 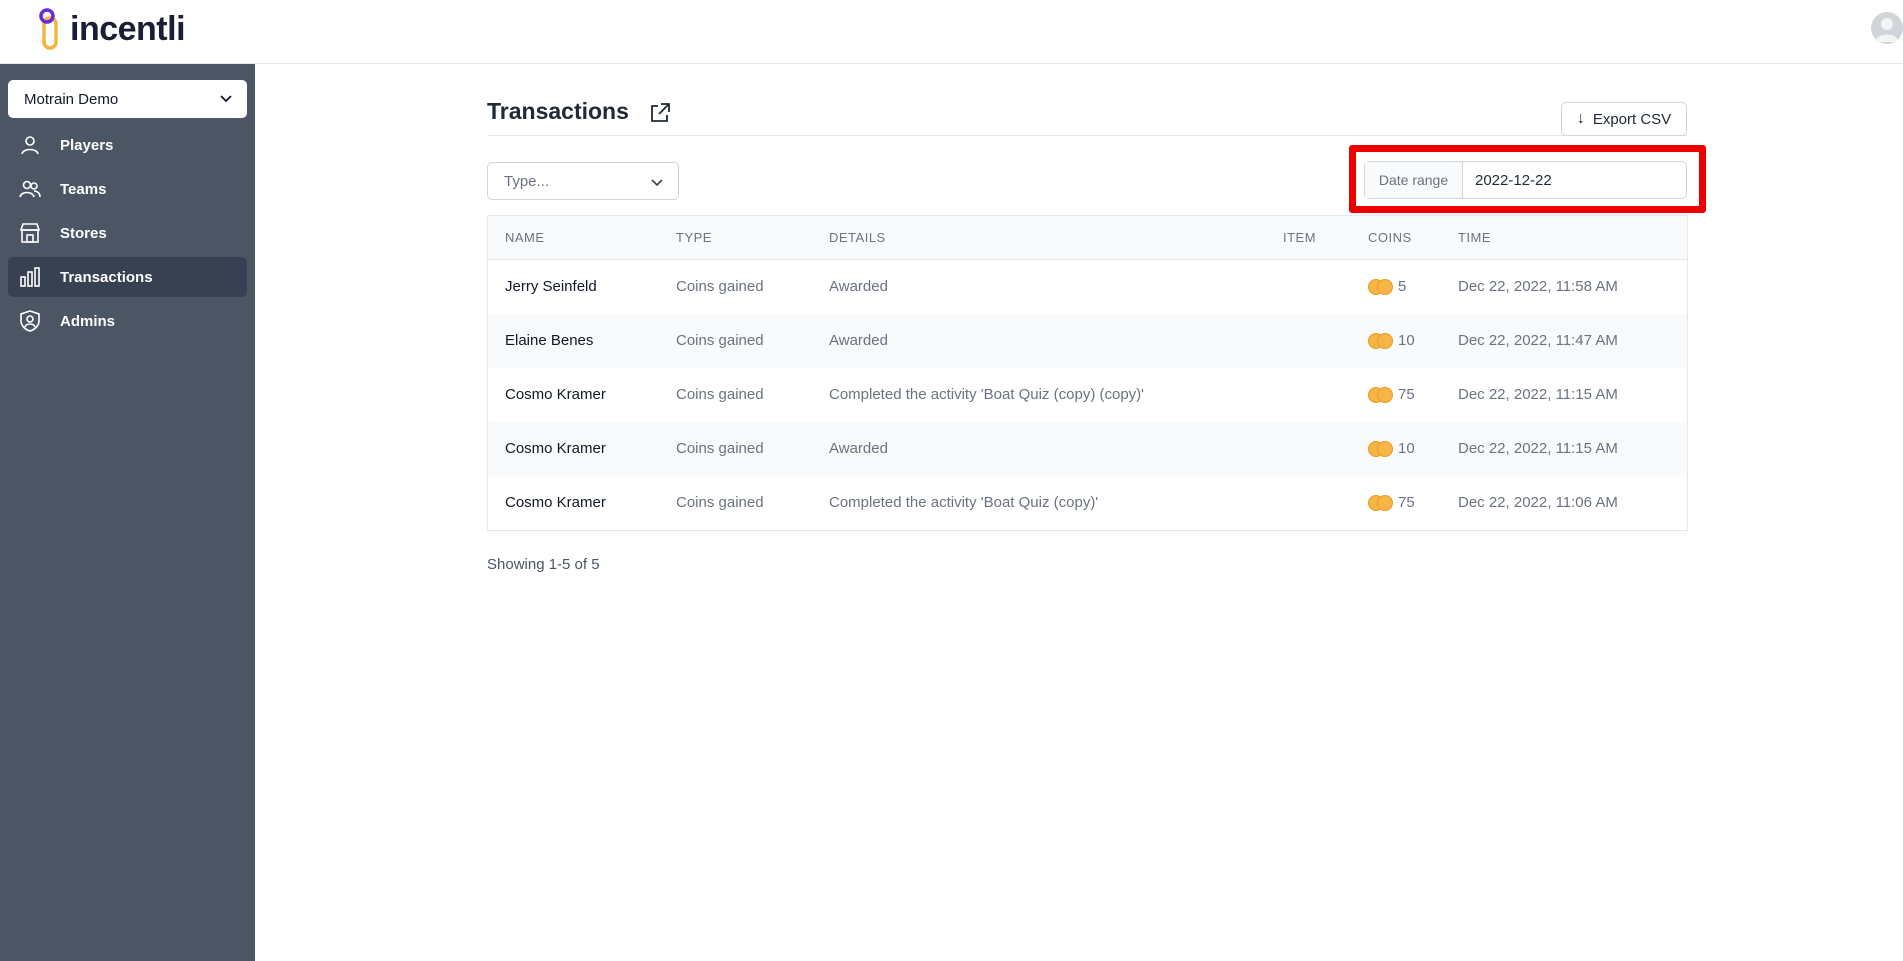 What do you see at coordinates (1538, 286) in the screenshot?
I see `cell-time: Dec 22, 2022, 11:58 AM` at bounding box center [1538, 286].